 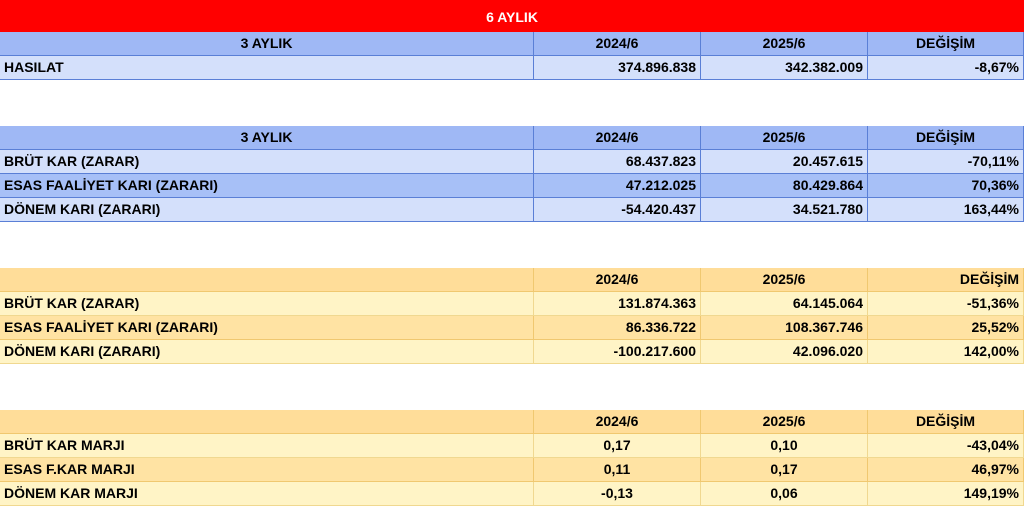 I want to click on value-cell: 342.382.009, so click(x=784, y=68).